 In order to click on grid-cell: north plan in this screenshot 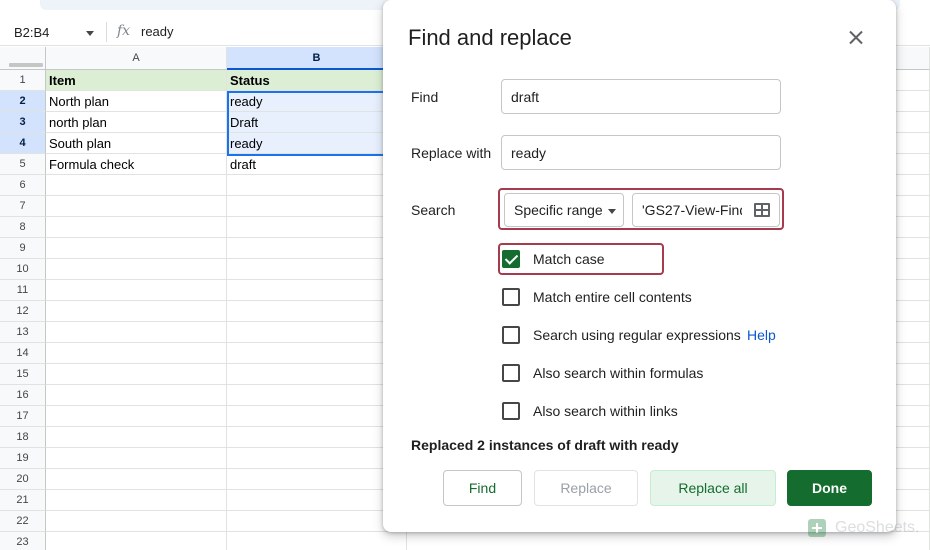, I will do `click(136, 122)`.